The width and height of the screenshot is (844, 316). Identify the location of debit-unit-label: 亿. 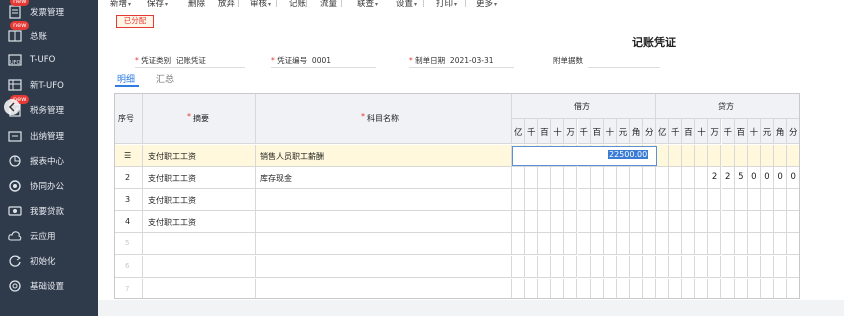
(518, 133).